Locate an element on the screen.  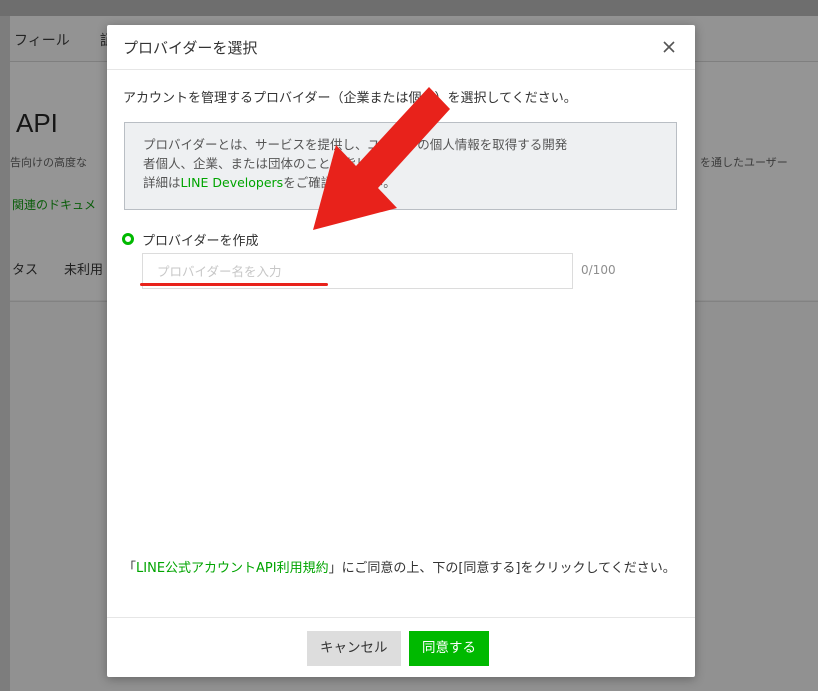
agreement-rest: 」にご同意の上、下の[同意する]をクリックしてください。 is located at coordinates (502, 568).